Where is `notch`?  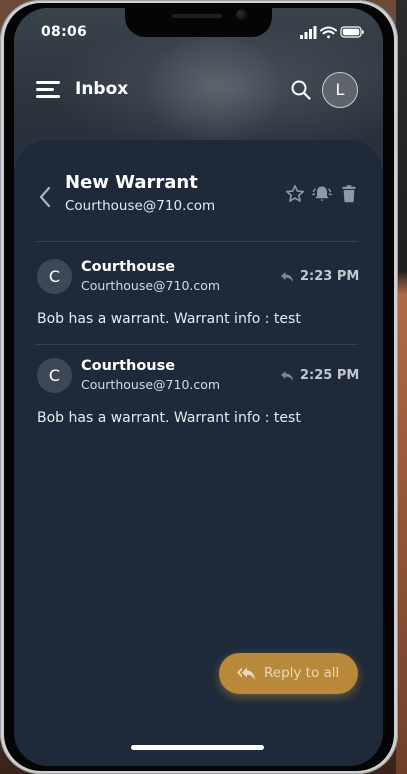
notch is located at coordinates (198, 22).